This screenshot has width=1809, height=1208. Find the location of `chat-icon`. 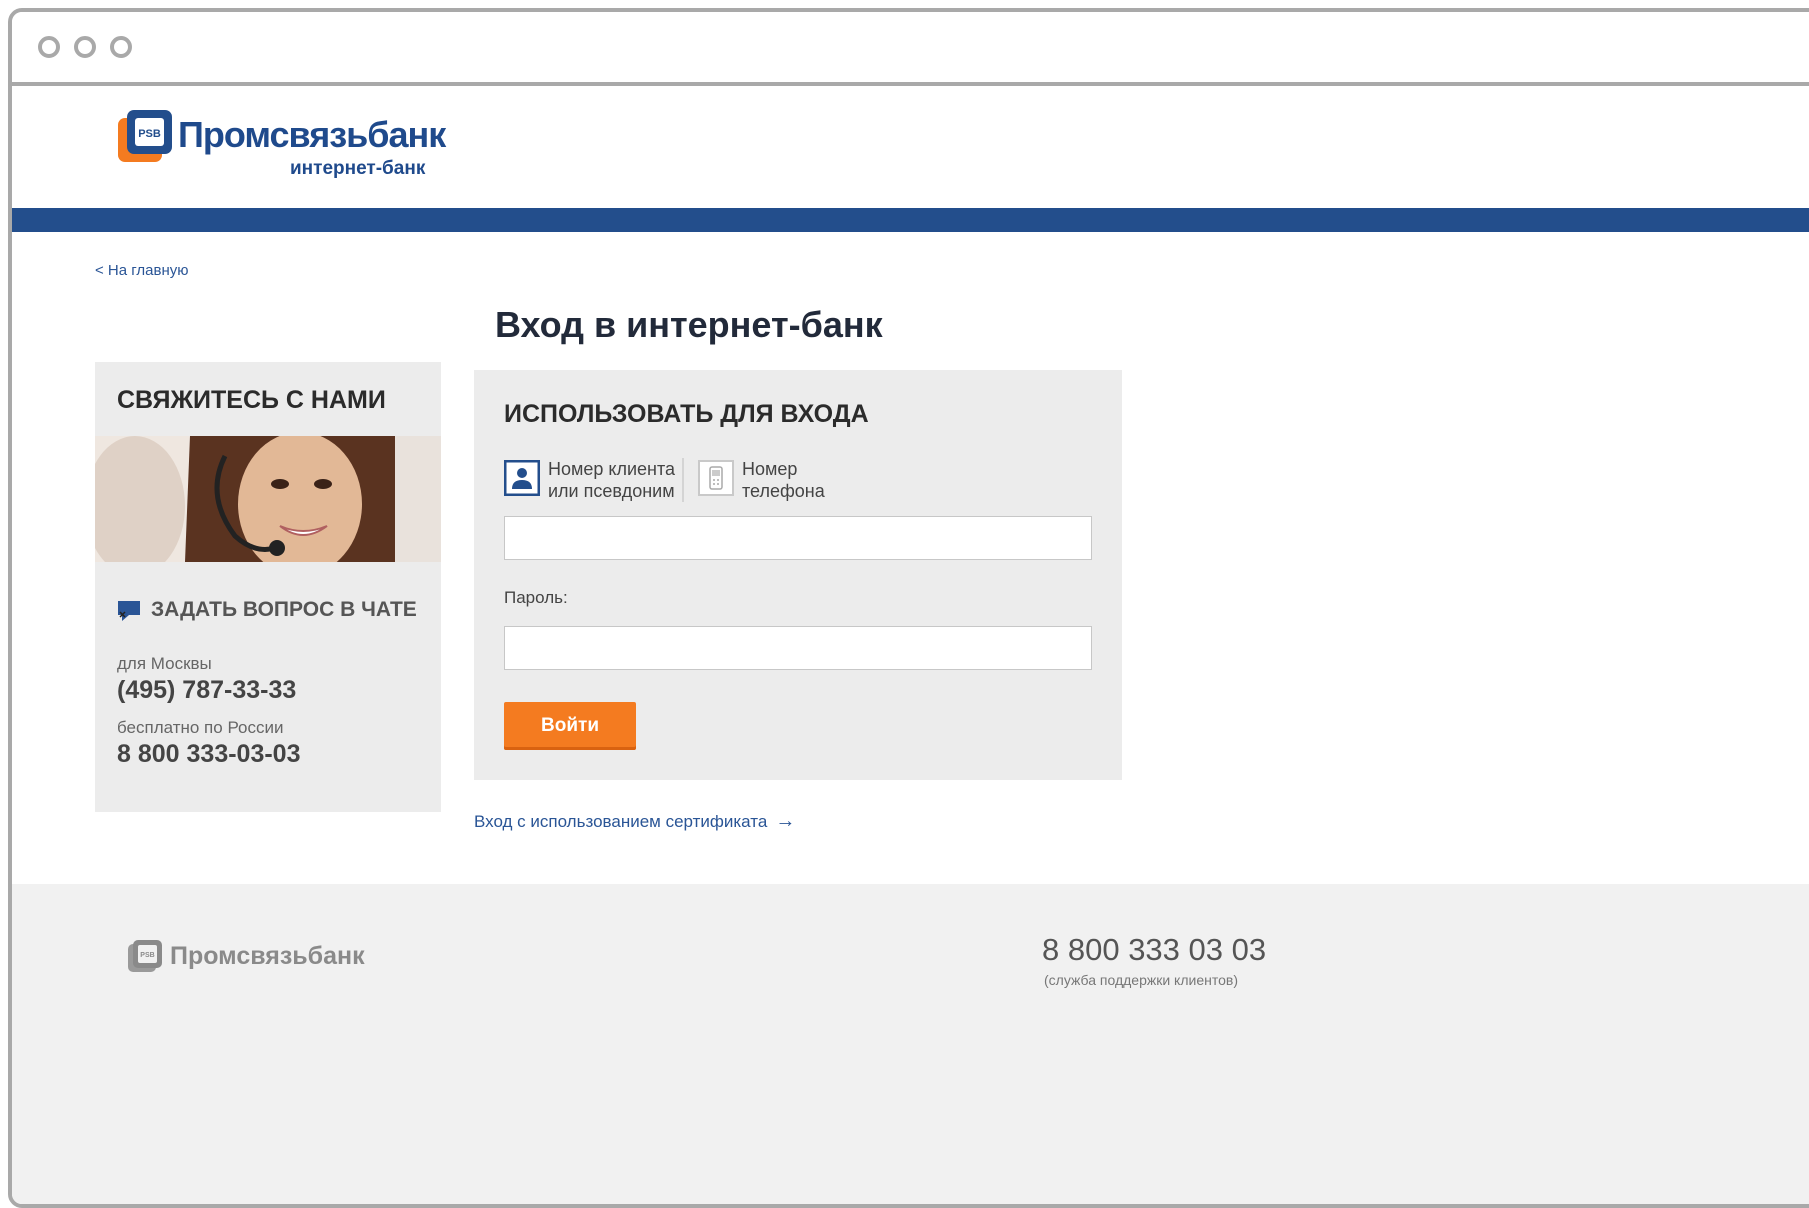

chat-icon is located at coordinates (129, 611).